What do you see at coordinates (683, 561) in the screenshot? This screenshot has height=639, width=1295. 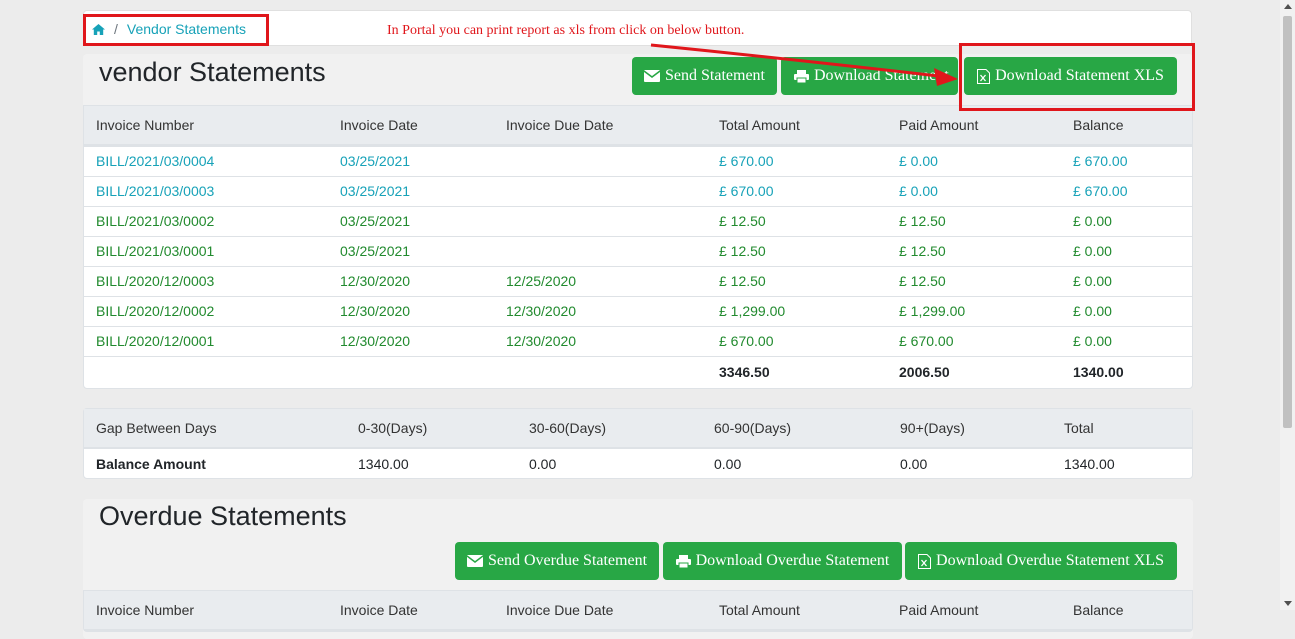 I see `printer-icon` at bounding box center [683, 561].